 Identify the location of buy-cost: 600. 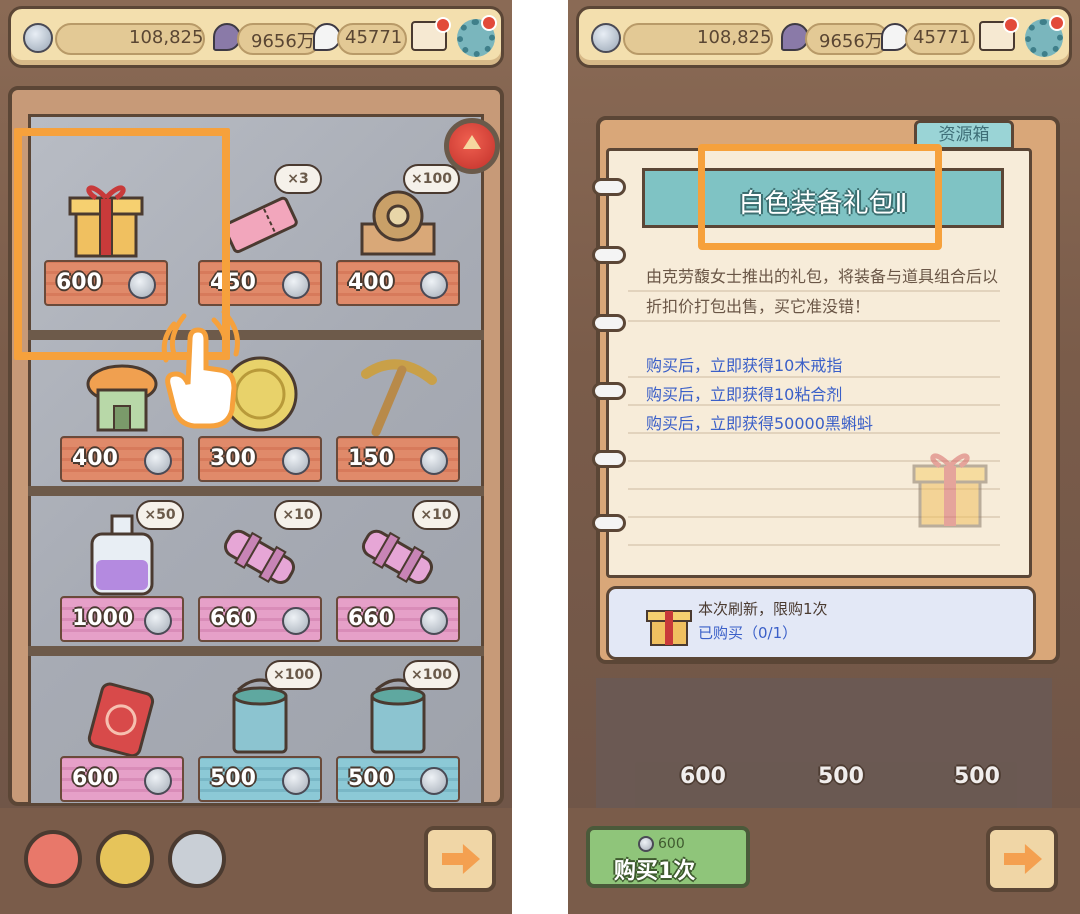
(671, 844).